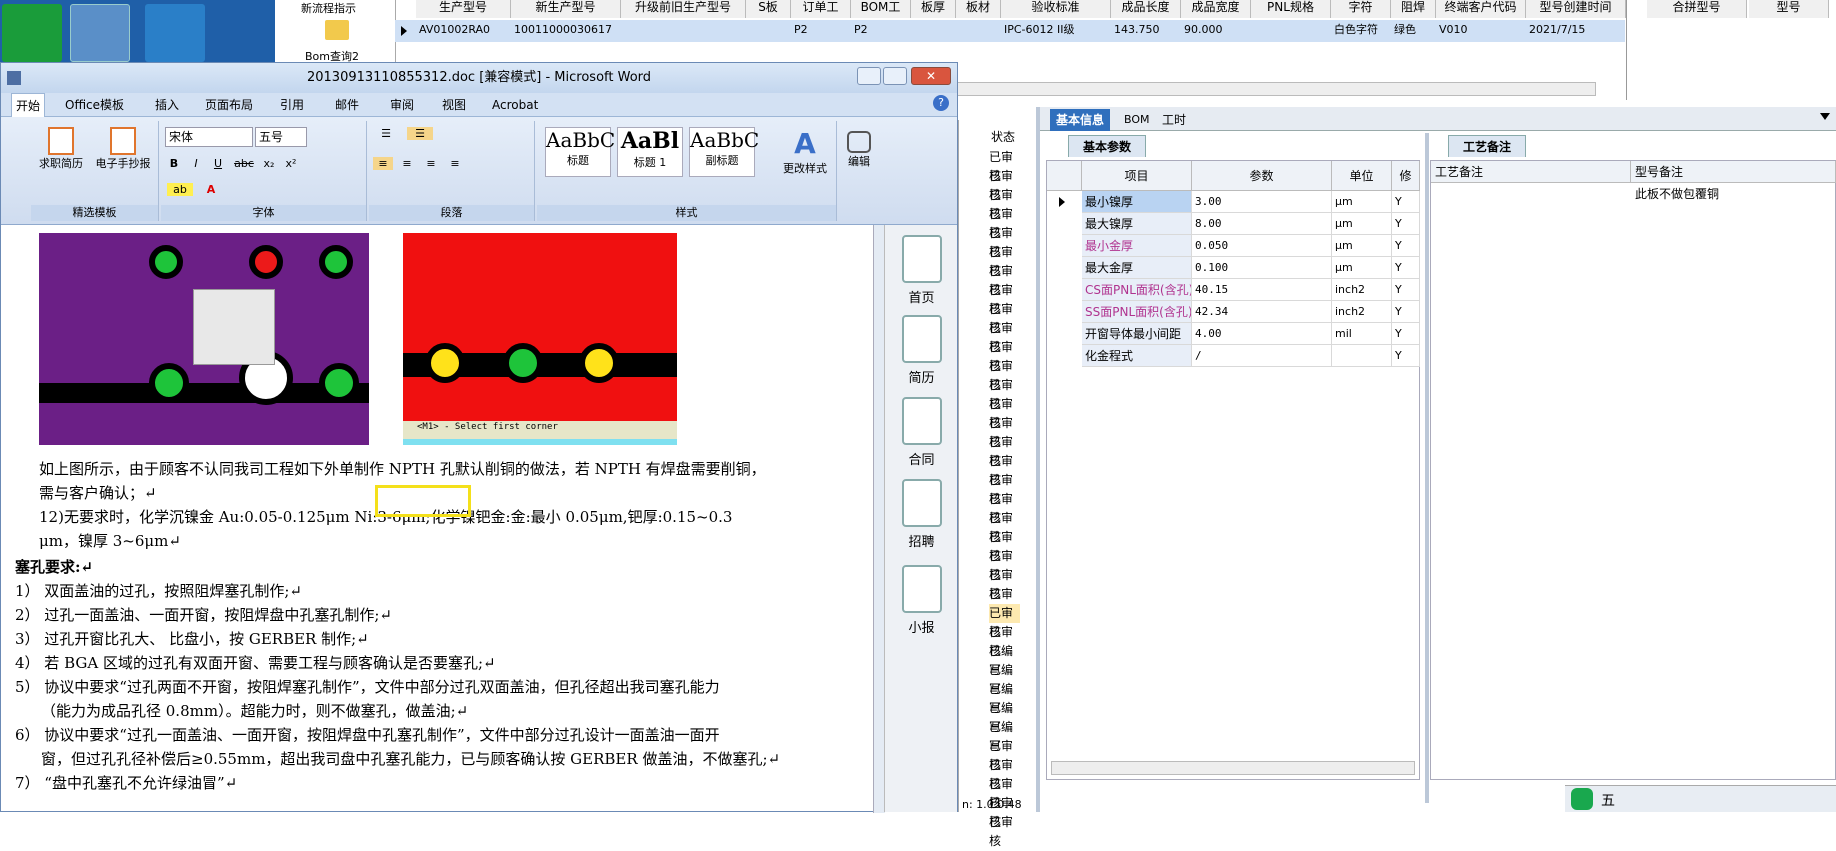 This screenshot has width=1836, height=851. What do you see at coordinates (196, 163) in the screenshot?
I see `italic-icon: I` at bounding box center [196, 163].